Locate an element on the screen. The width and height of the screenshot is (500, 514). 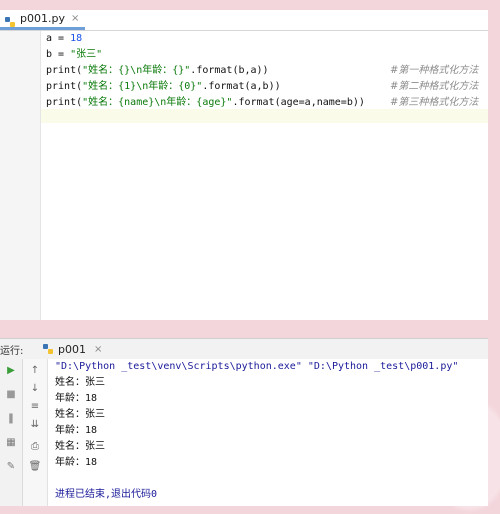
console-exit-message: 进程已结束,退出代码0 is located at coordinates (106, 494).